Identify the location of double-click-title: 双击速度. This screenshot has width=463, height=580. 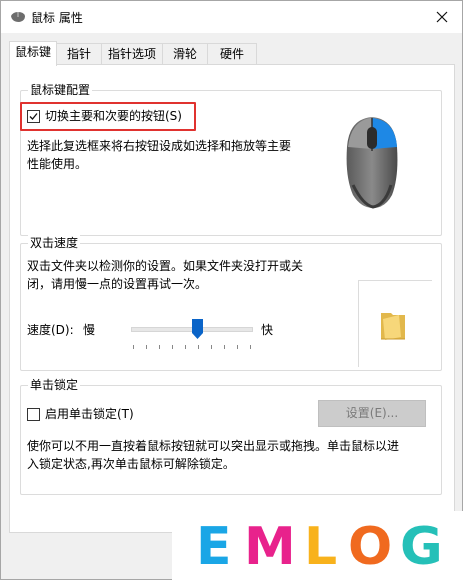
(54, 243).